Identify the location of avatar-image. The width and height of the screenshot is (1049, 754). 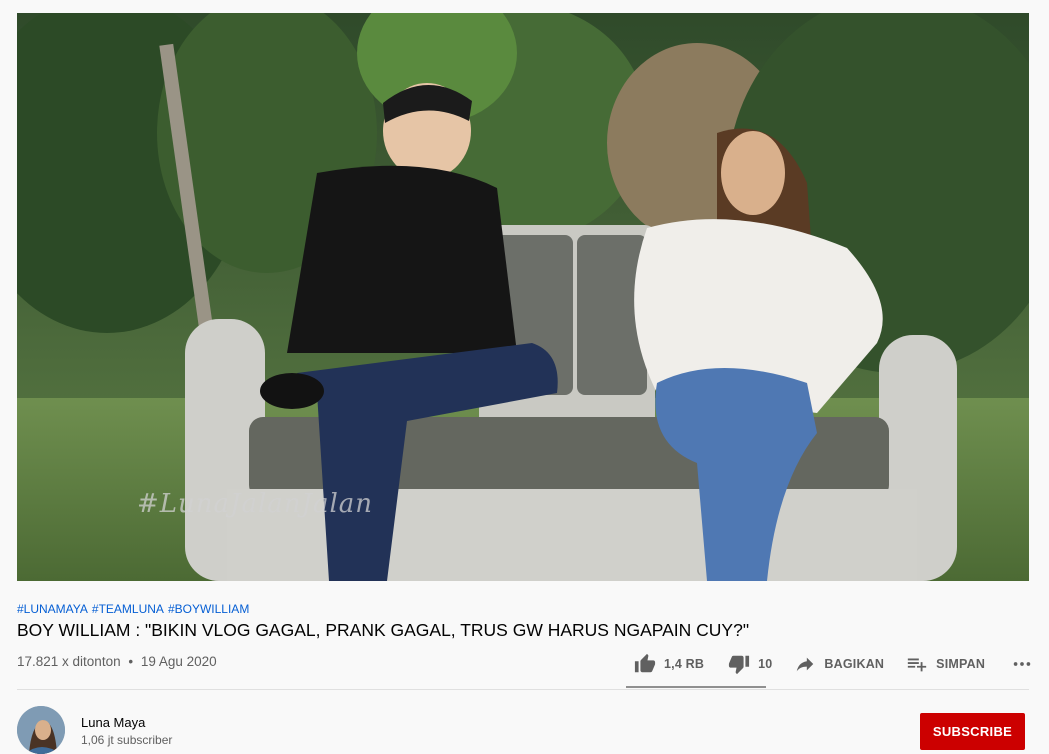
(41, 730).